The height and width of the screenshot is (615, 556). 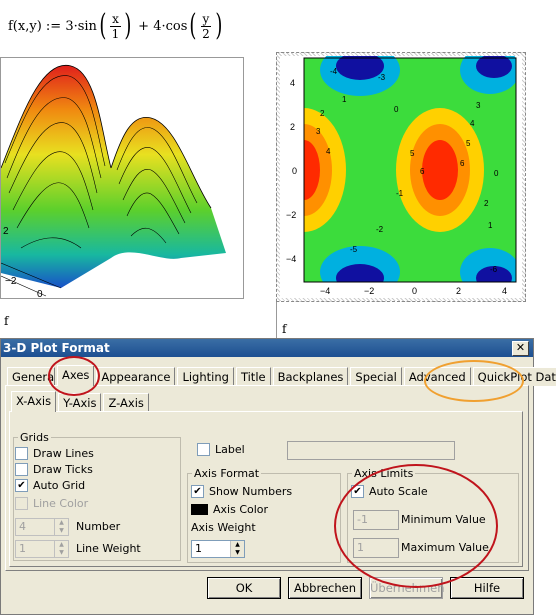 What do you see at coordinates (59, 485) in the screenshot?
I see `auto-grid-label: Auto Grid` at bounding box center [59, 485].